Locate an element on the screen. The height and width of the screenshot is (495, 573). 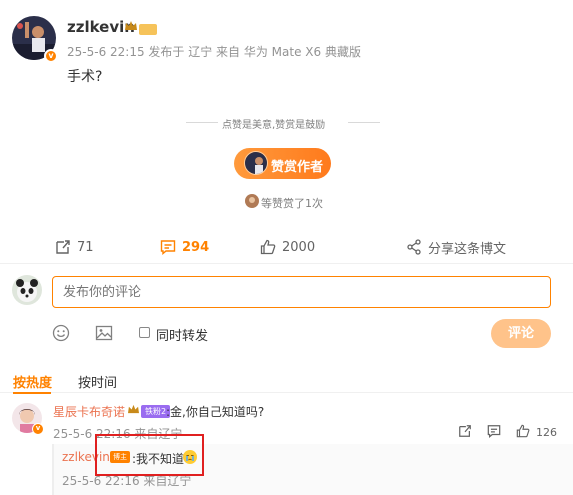
comment-like-icon is located at coordinates (523, 433).